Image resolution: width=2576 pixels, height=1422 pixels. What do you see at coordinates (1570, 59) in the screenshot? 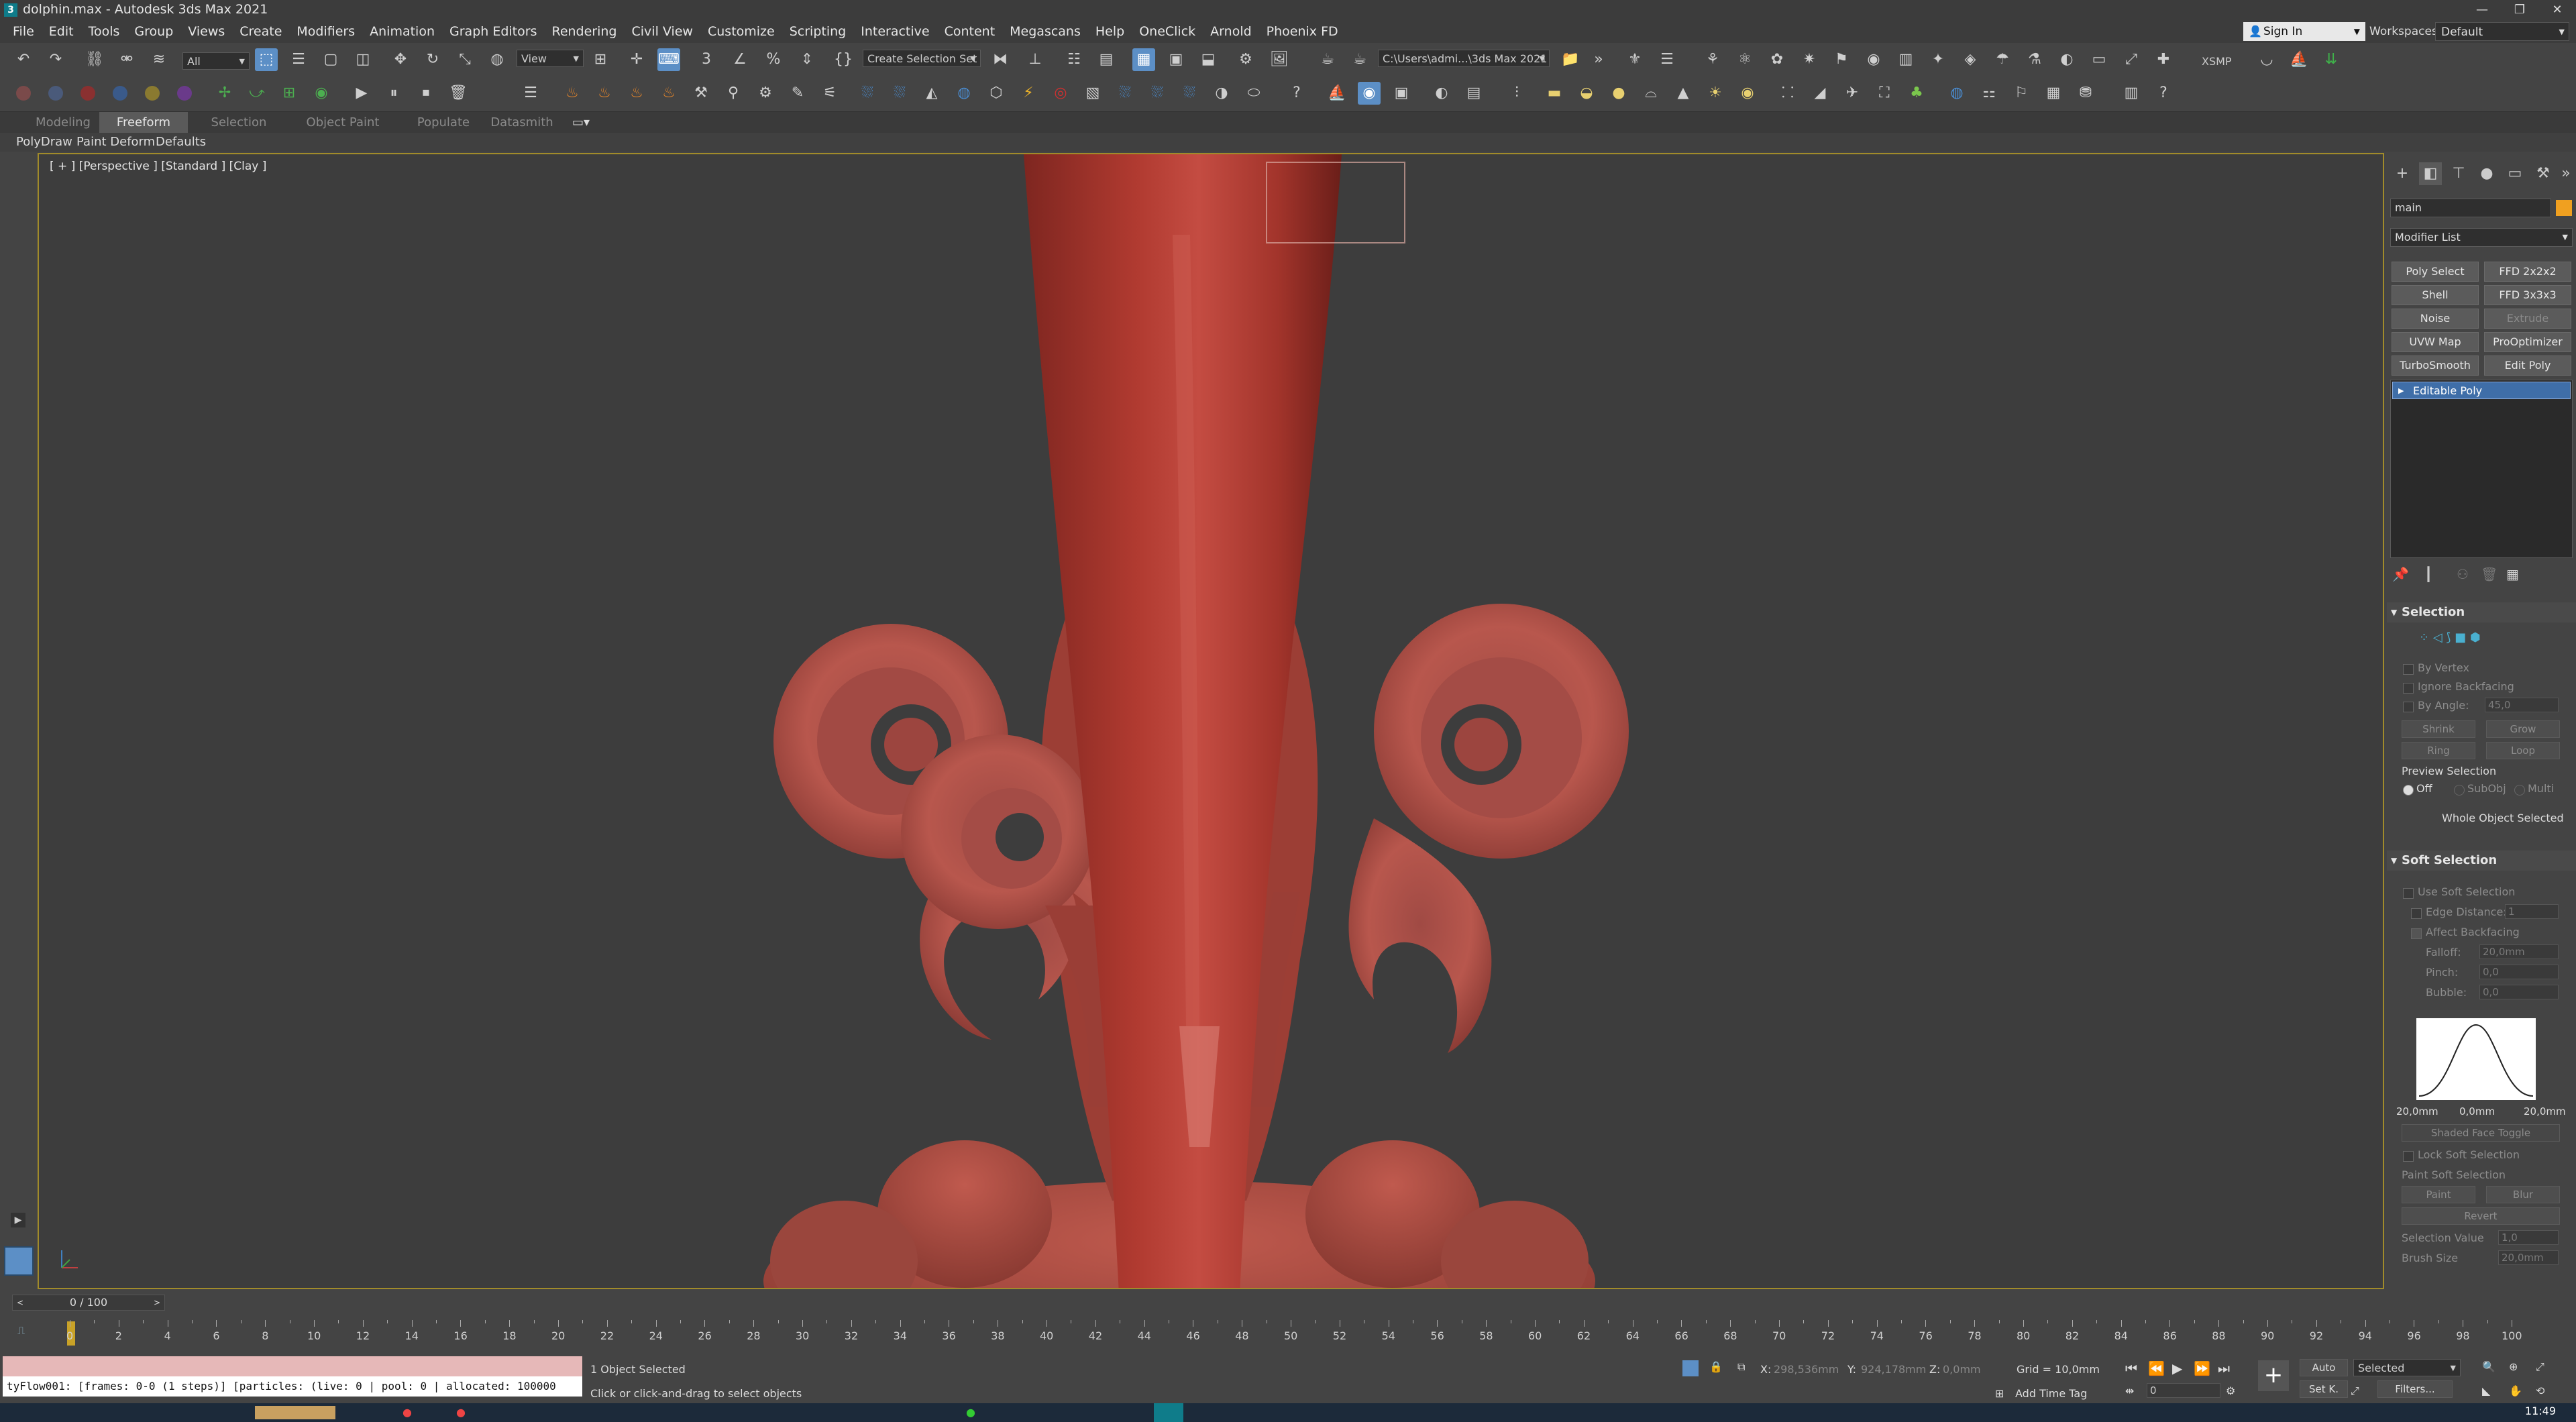
I see `folder-icon: 📁` at bounding box center [1570, 59].